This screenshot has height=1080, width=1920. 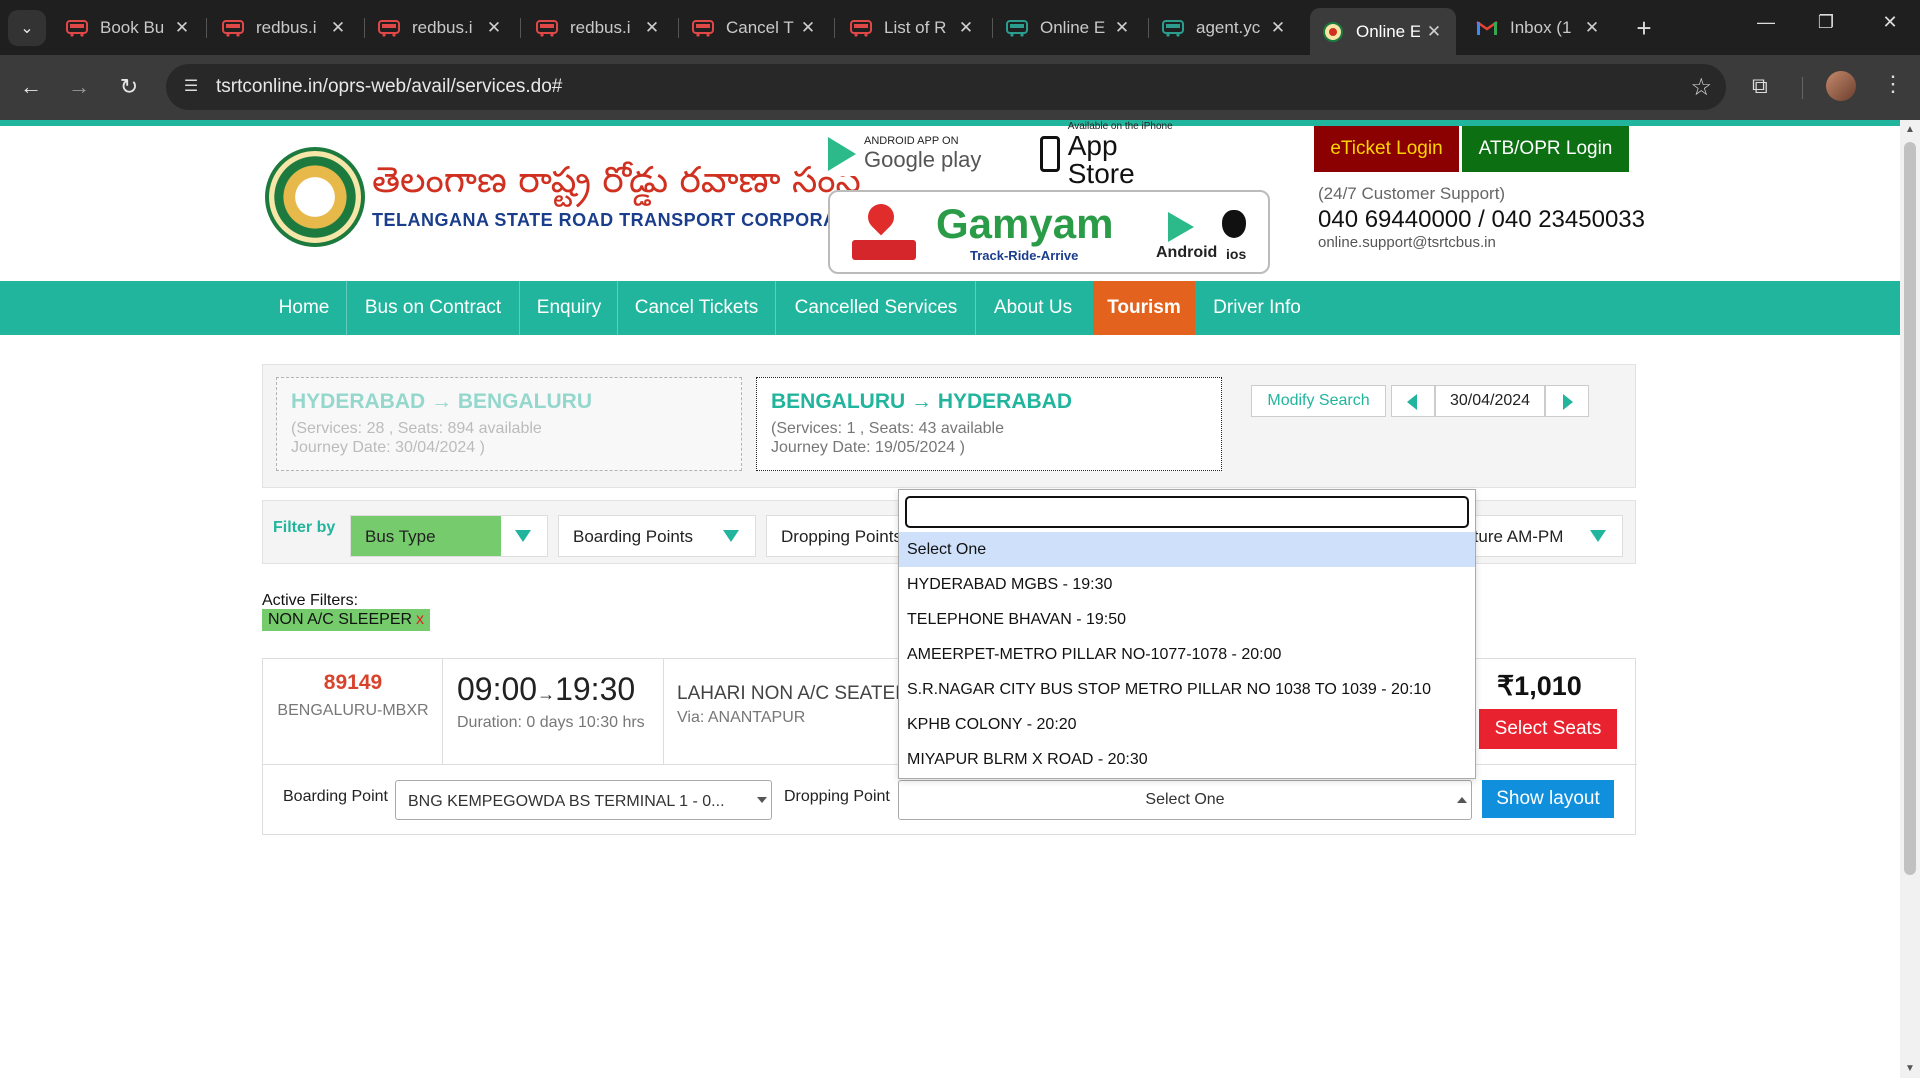 What do you see at coordinates (27, 28) in the screenshot?
I see `tab-search-button: ⌄` at bounding box center [27, 28].